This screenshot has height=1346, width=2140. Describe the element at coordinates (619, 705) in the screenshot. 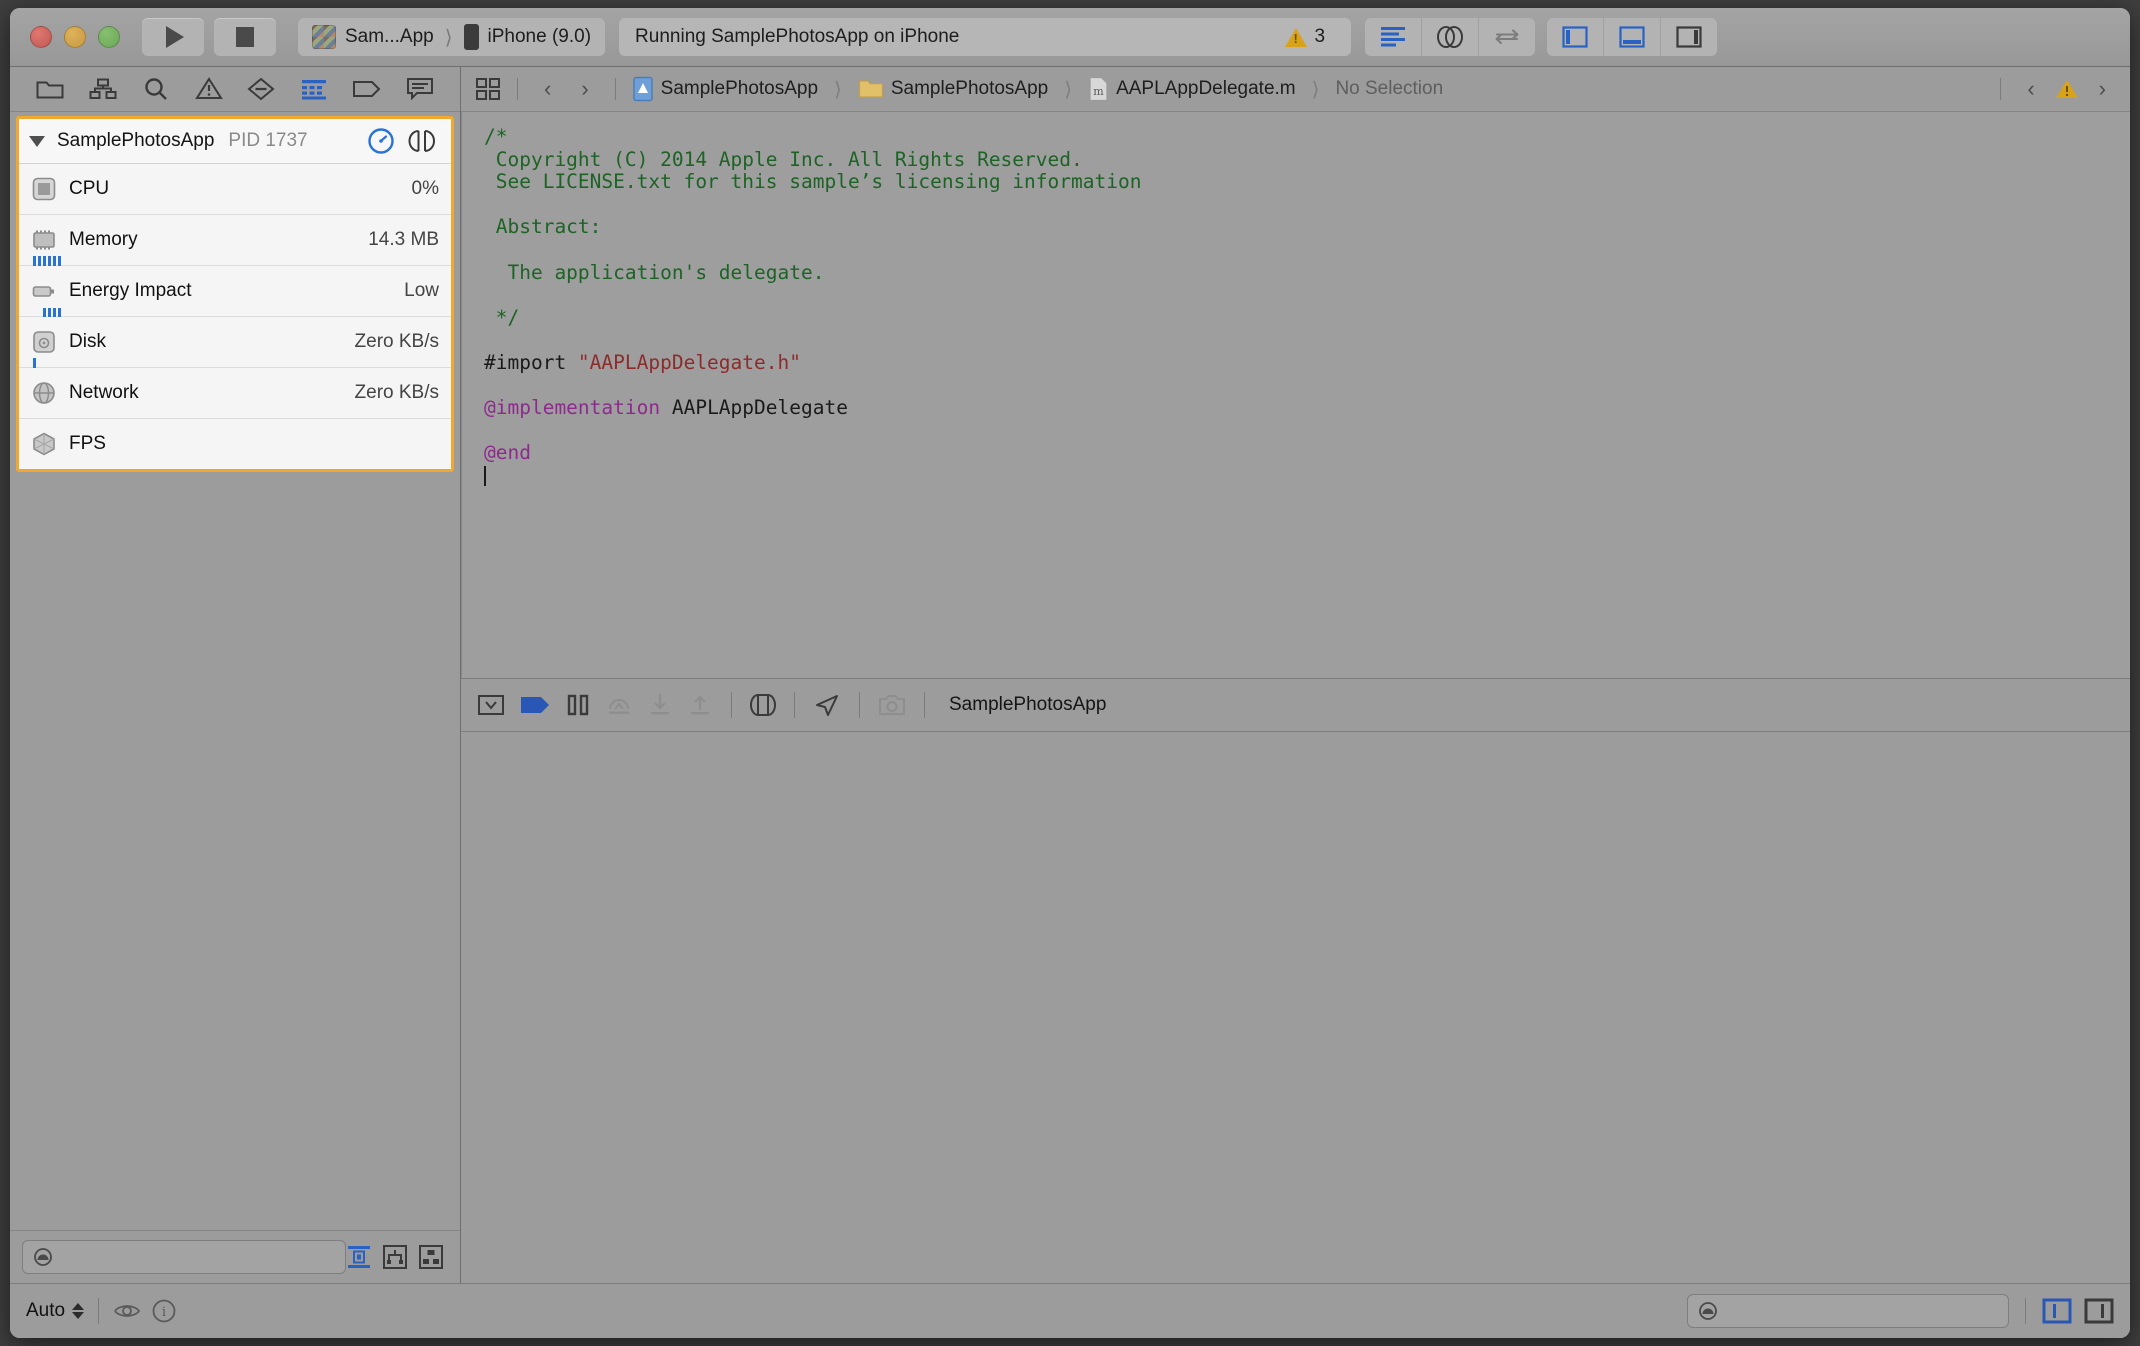

I see `step-over-icon` at that location.